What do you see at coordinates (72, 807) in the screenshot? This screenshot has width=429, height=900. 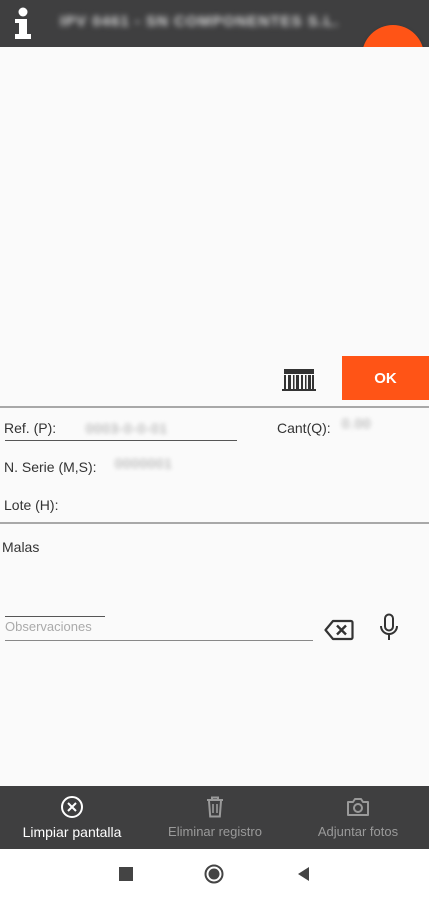 I see `cancel-circle-icon` at bounding box center [72, 807].